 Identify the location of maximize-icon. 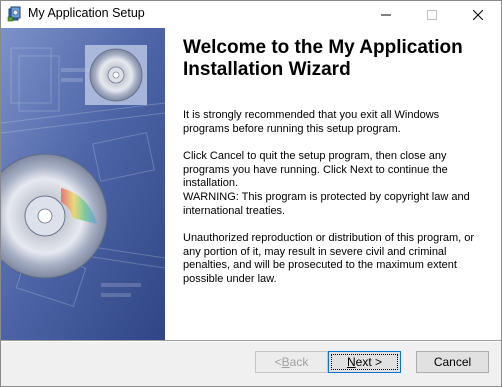
(432, 14).